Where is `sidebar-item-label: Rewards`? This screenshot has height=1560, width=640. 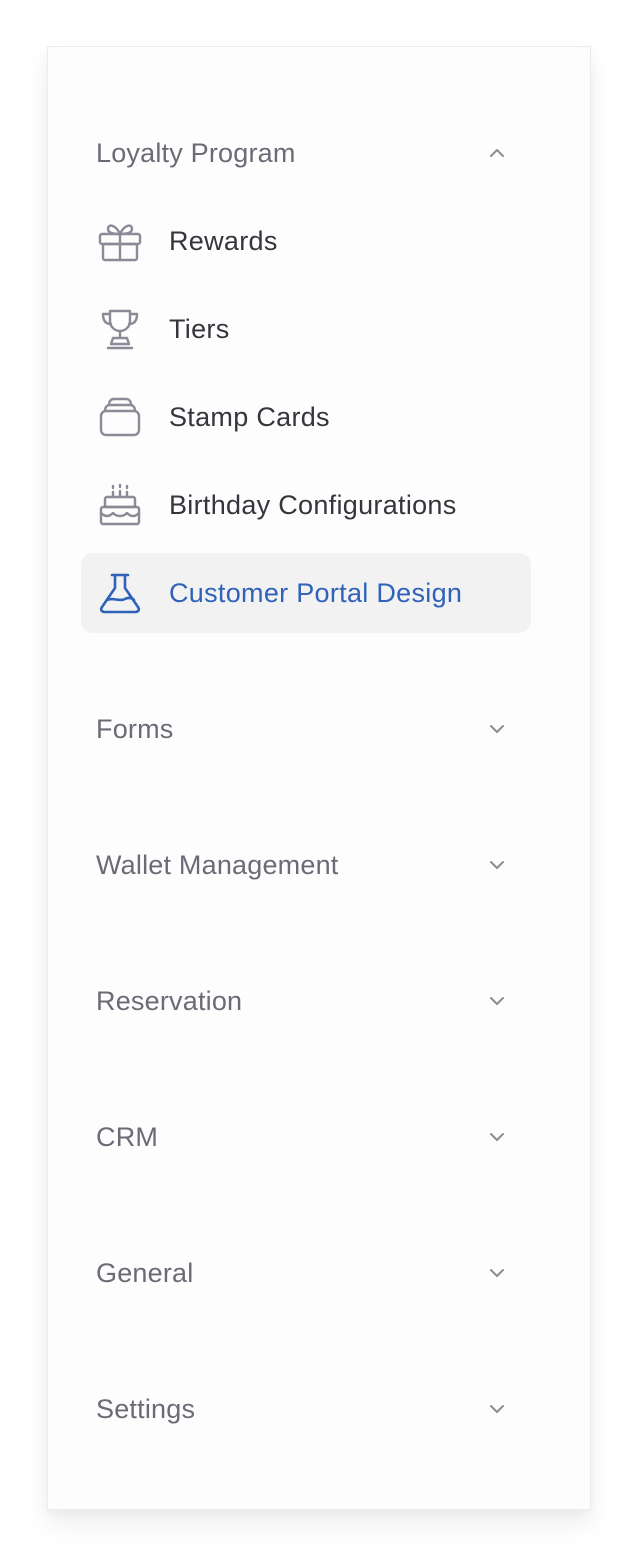 sidebar-item-label: Rewards is located at coordinates (223, 240).